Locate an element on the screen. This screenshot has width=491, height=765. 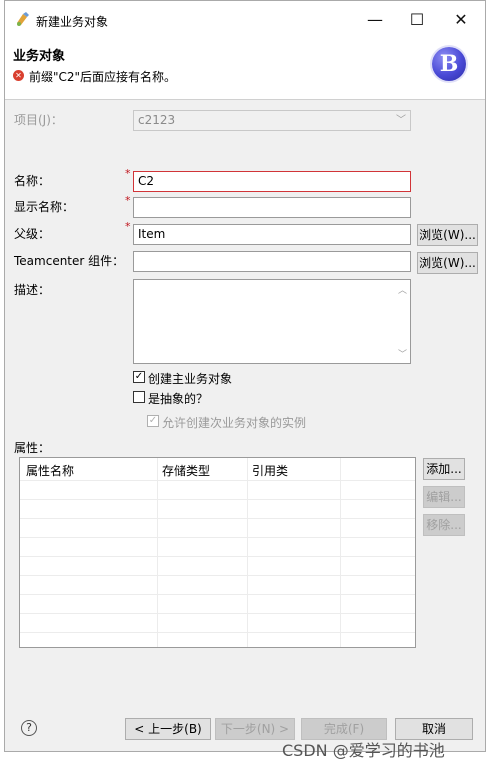
display-name-input is located at coordinates (272, 207).